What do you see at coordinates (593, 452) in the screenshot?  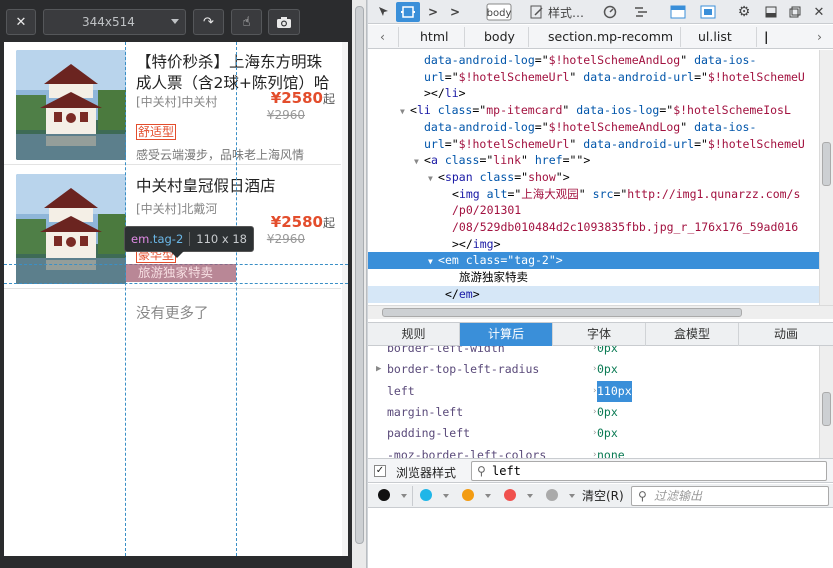 I see `computed-property-row: -moz-border-left-colors › none` at bounding box center [593, 452].